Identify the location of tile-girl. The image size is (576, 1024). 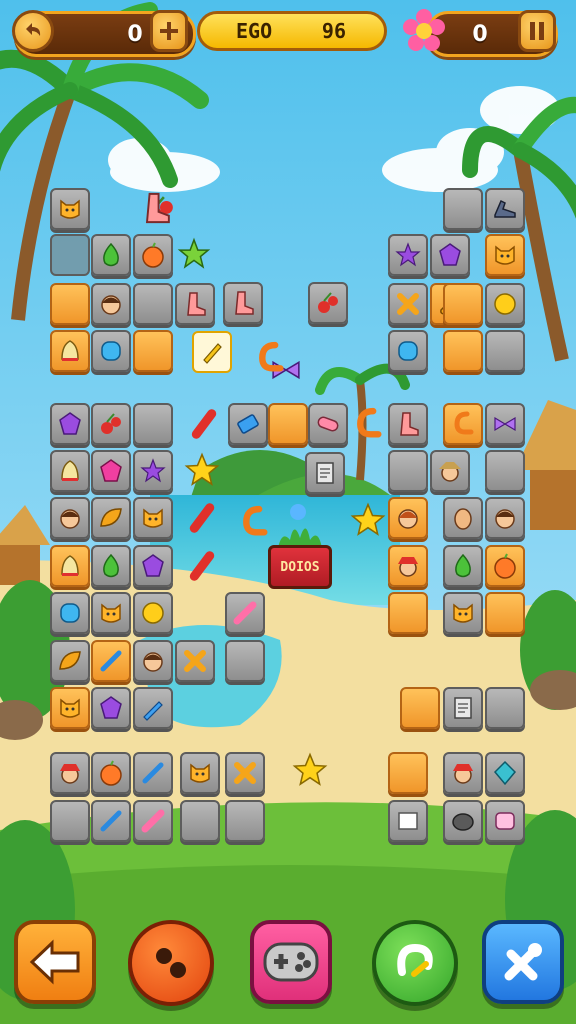
(408, 518).